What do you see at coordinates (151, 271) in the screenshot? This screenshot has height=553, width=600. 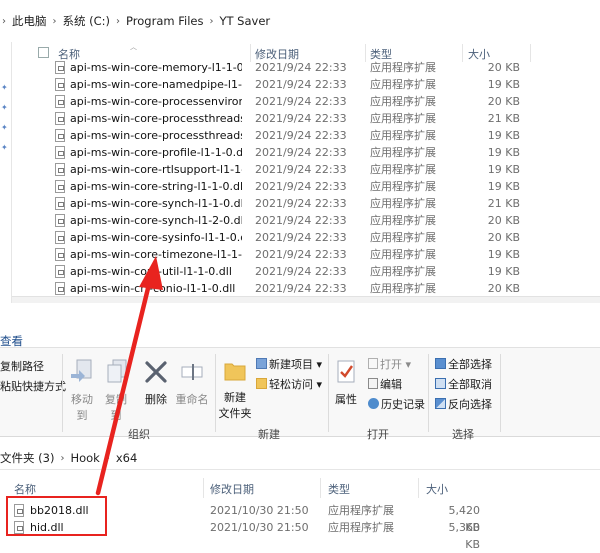 I see `file-name: api-ms-win-core-util-l1-1-0.dll` at bounding box center [151, 271].